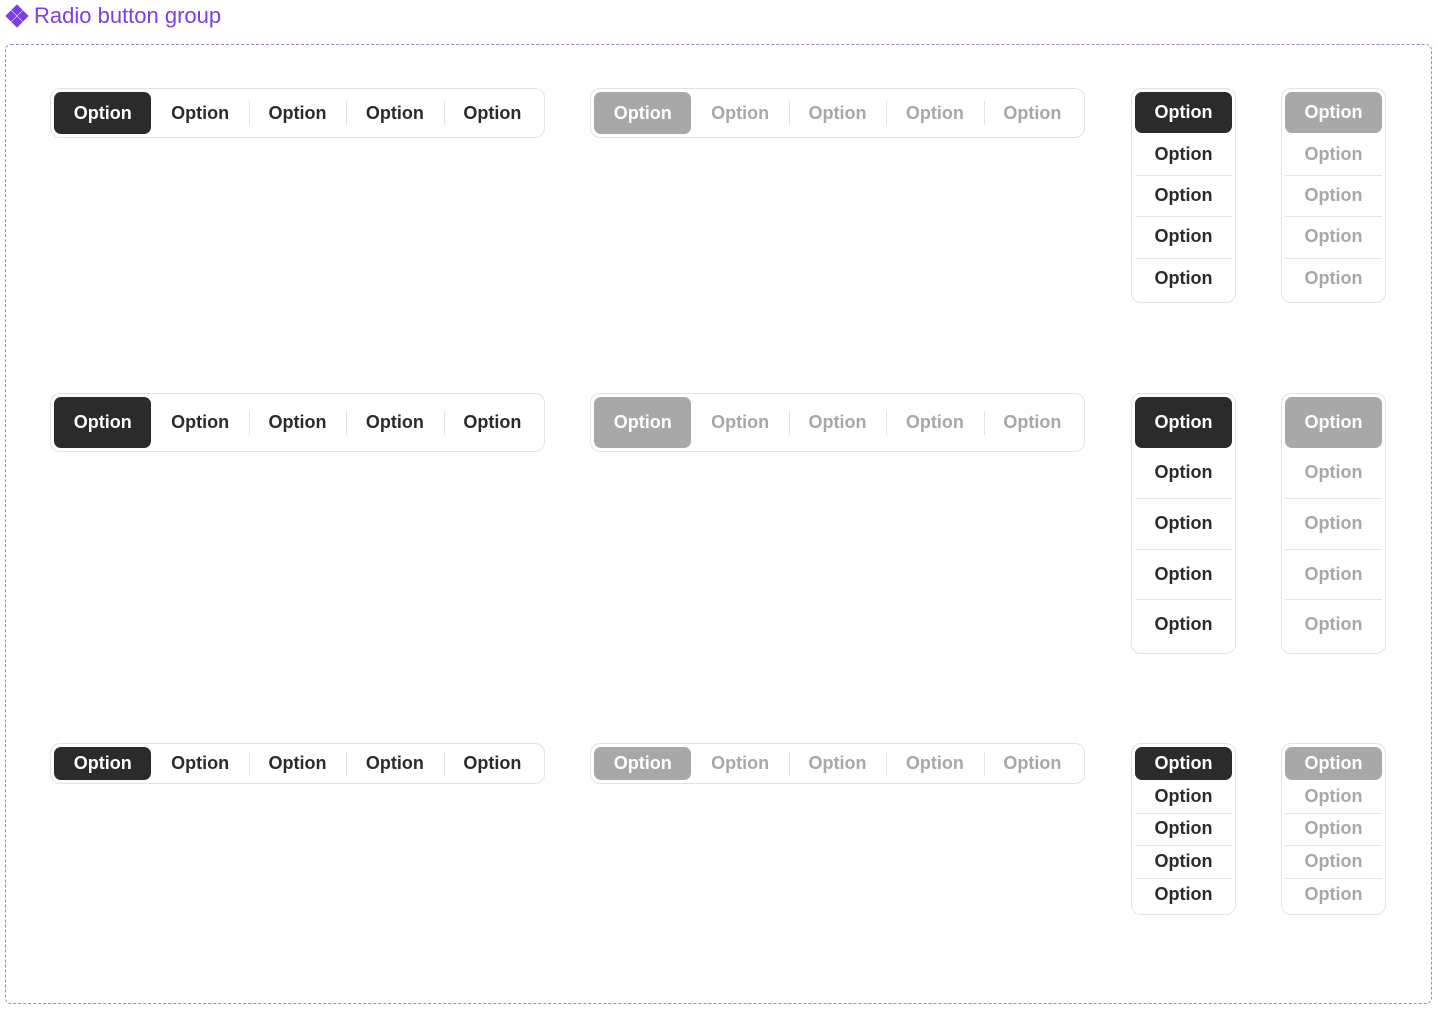 The image size is (1438, 1010). I want to click on component-icon, so click(17, 16).